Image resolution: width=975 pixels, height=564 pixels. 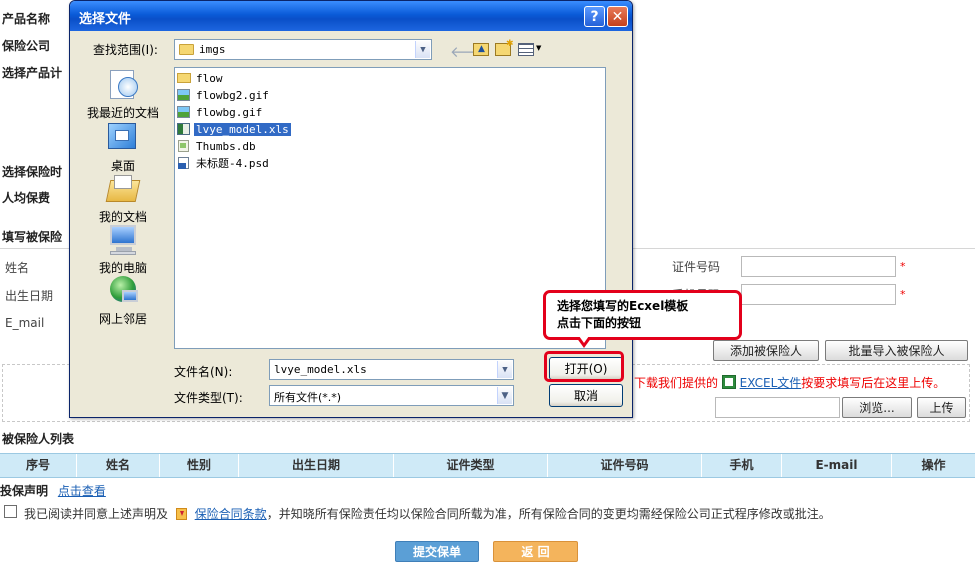 I want to click on file-name: lvye_model.xls, so click(x=242, y=129).